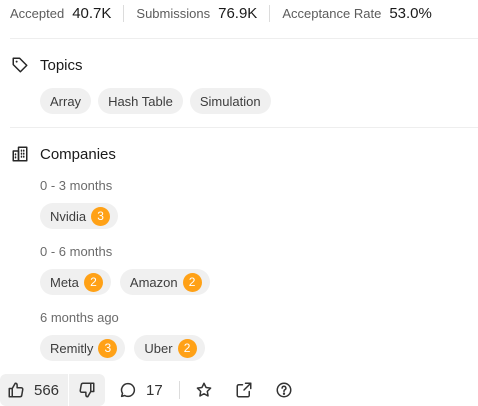 The height and width of the screenshot is (406, 478). I want to click on star-icon, so click(204, 389).